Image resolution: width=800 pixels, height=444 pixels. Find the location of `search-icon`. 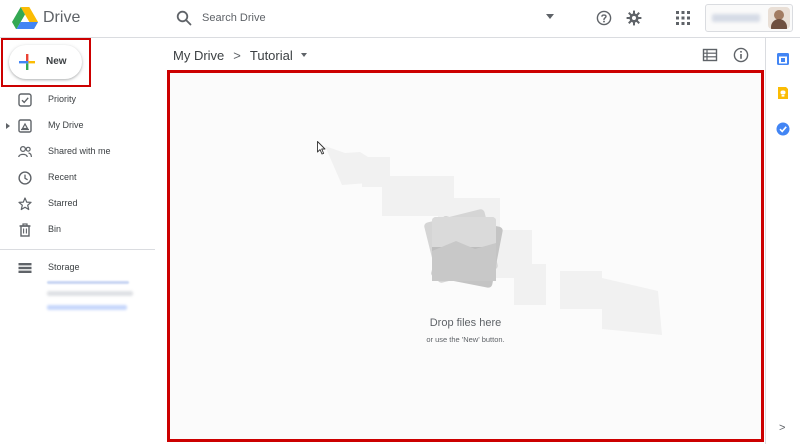

search-icon is located at coordinates (184, 18).